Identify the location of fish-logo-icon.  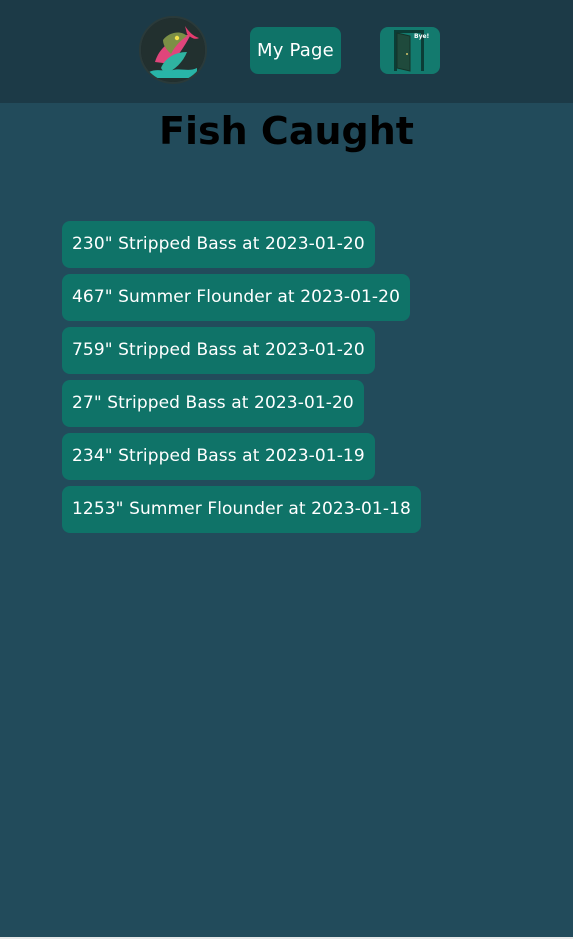
(173, 50).